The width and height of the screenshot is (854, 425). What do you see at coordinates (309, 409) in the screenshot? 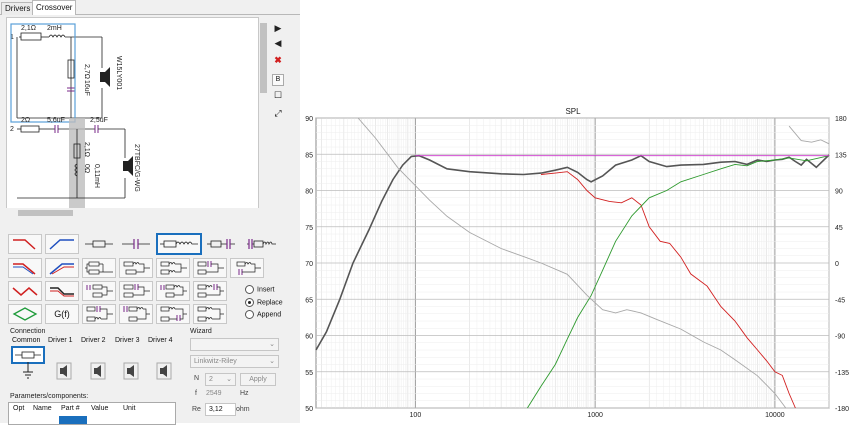
I see `y-left-tick-label: 50` at bounding box center [309, 409].